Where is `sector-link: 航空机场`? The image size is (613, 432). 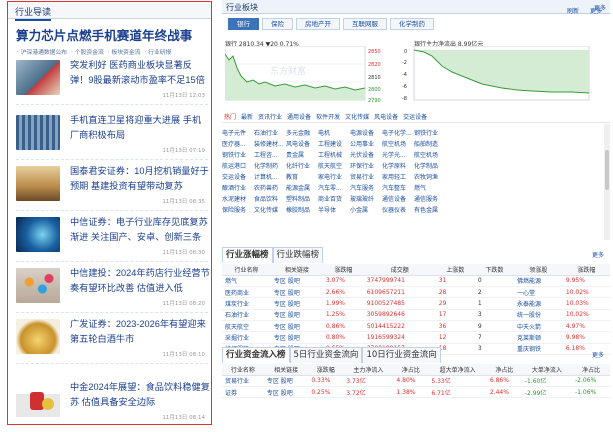 sector-link: 航空机场 is located at coordinates (430, 155).